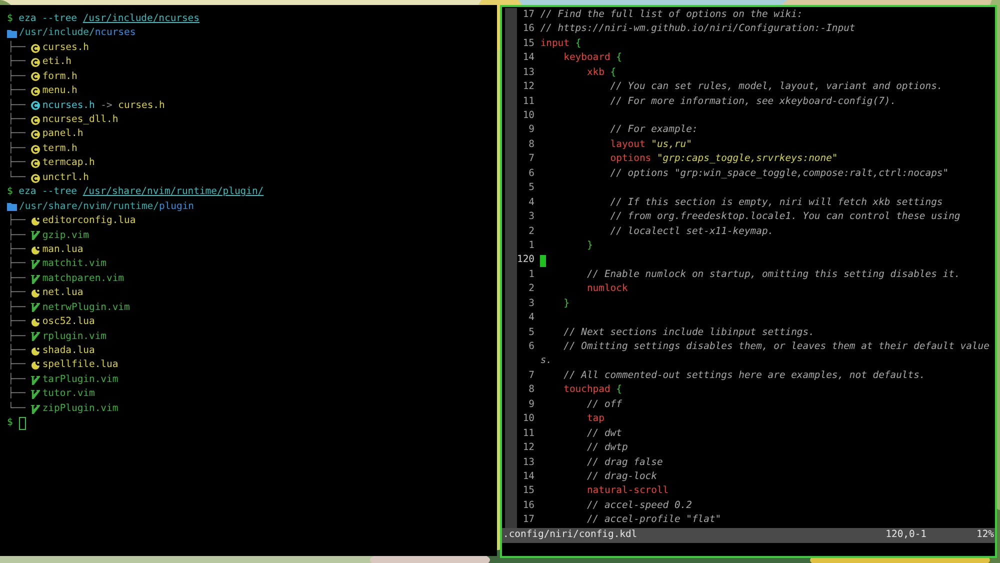 This screenshot has height=563, width=1000. I want to click on code-comment: // Next sections include libinput settings., so click(689, 333).